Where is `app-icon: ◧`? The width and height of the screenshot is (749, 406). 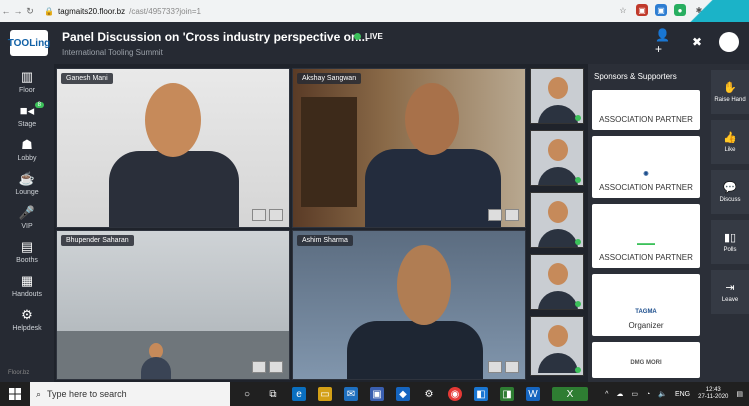
app-icon: ◧ is located at coordinates (481, 394).